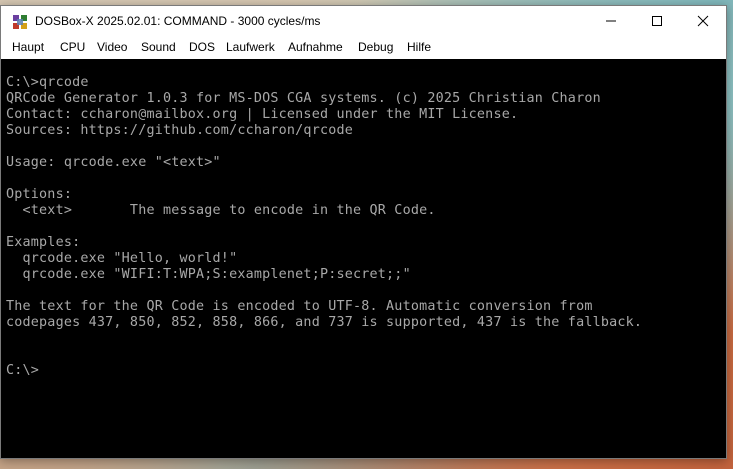 The image size is (733, 469). Describe the element at coordinates (112, 47) in the screenshot. I see `menu-video: Video` at that location.